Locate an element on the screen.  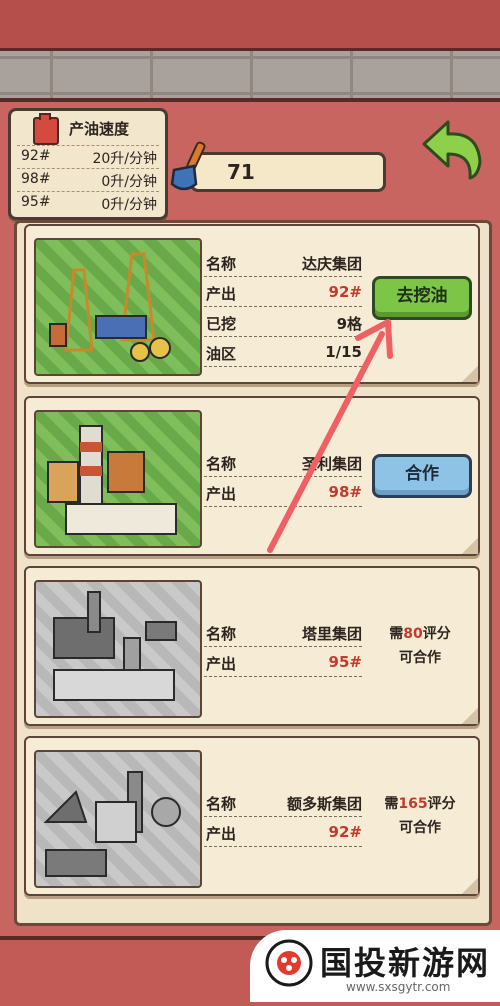
company-card-eduosi: 名称 额多斯集团 产出 92# 需165评分 可合作 is located at coordinates (252, 816).